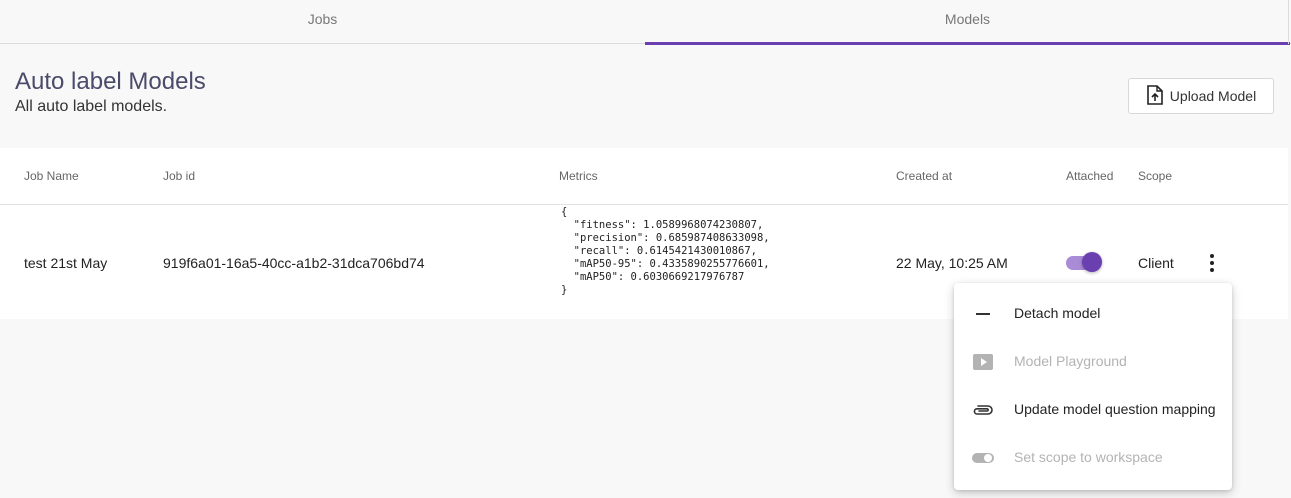 Image resolution: width=1291 pixels, height=498 pixels. I want to click on page-title: Auto label Models, so click(110, 81).